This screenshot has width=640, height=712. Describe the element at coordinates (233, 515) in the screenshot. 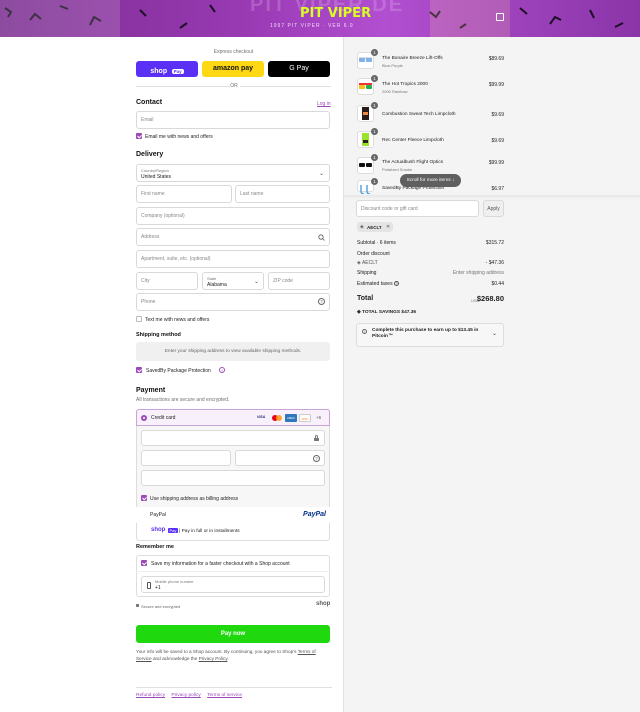

I see `paypal-option: PayPal PayPal` at that location.